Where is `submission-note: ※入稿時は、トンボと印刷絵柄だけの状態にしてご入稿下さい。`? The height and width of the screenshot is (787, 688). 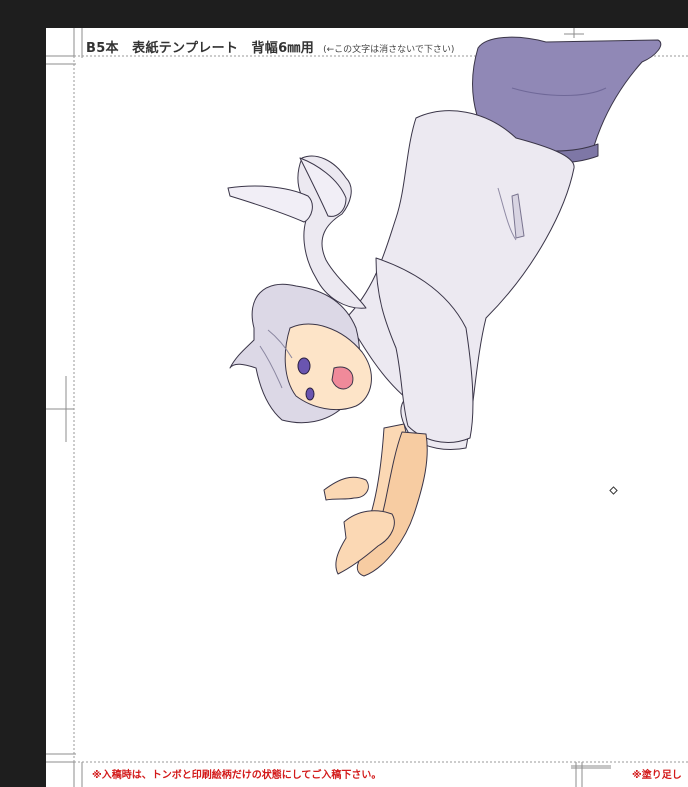 submission-note: ※入稿時は、トンボと印刷絵柄だけの状態にしてご入稿下さい。 is located at coordinates (237, 775).